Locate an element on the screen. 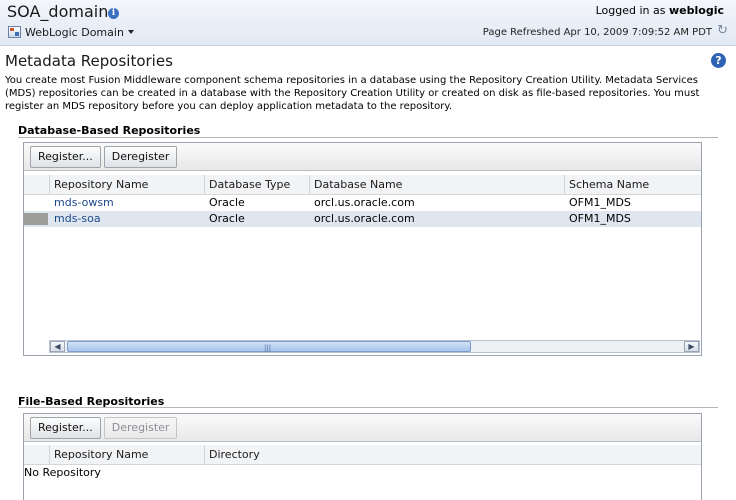  horizontal-scrollbar: ◀ ||| ▶ is located at coordinates (374, 346).